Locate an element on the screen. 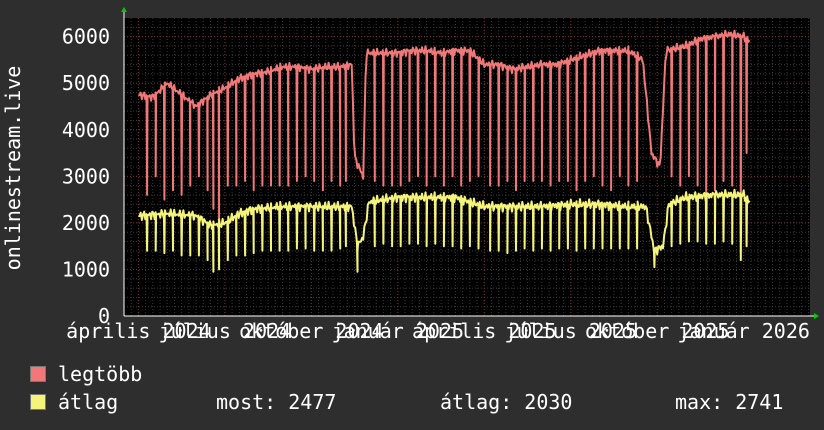 The width and height of the screenshot is (824, 430). y-tick-label: 6000 is located at coordinates (86, 37).